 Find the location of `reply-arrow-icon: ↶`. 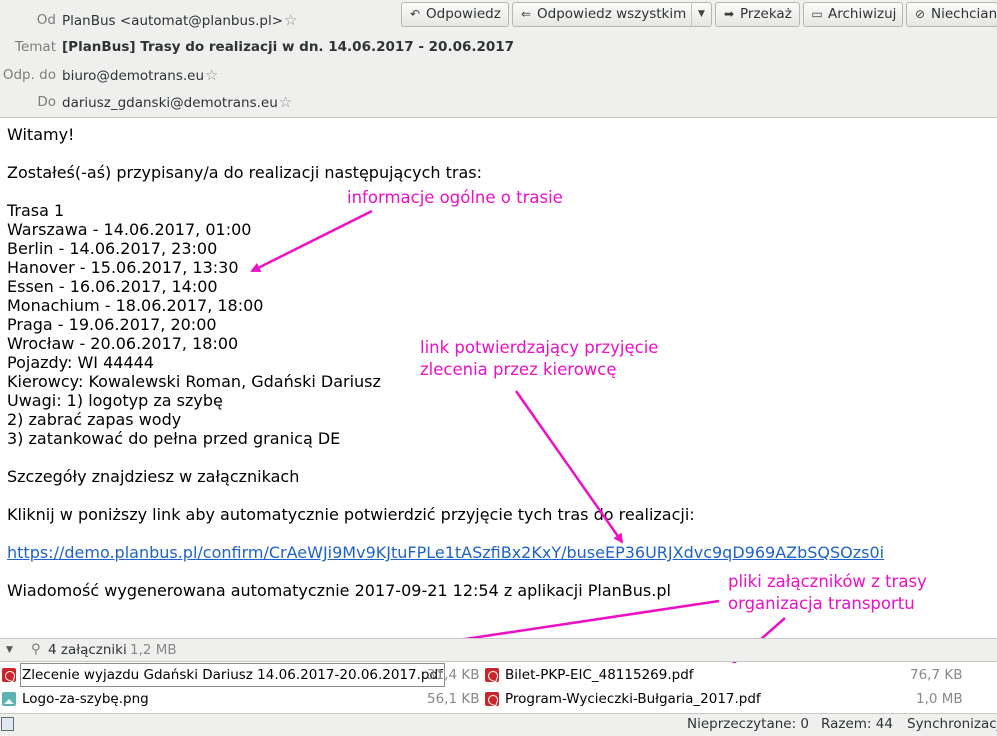

reply-arrow-icon: ↶ is located at coordinates (415, 14).